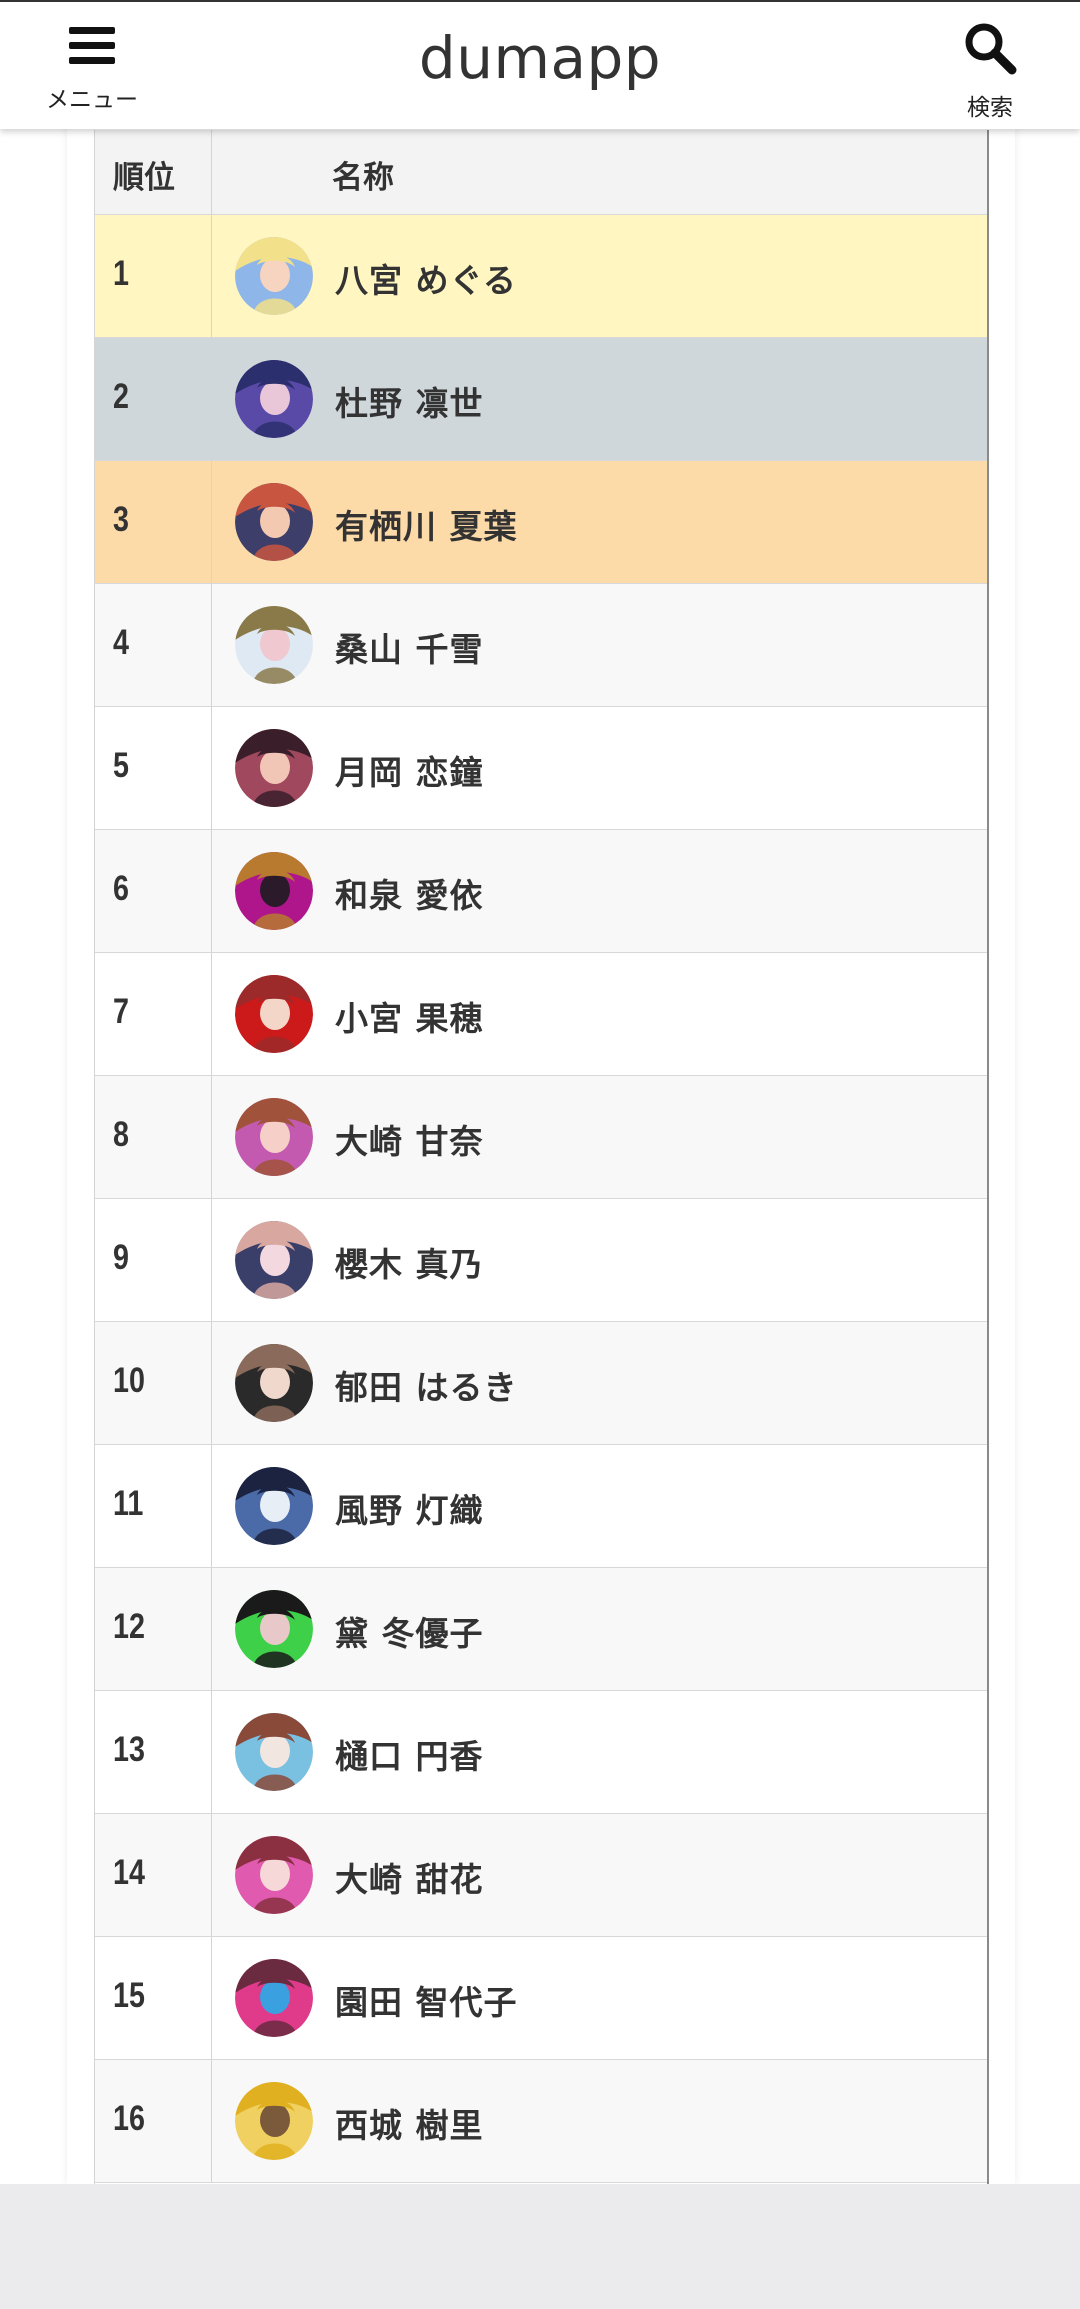  What do you see at coordinates (363, 178) in the screenshot?
I see `name-column-header: 名称` at bounding box center [363, 178].